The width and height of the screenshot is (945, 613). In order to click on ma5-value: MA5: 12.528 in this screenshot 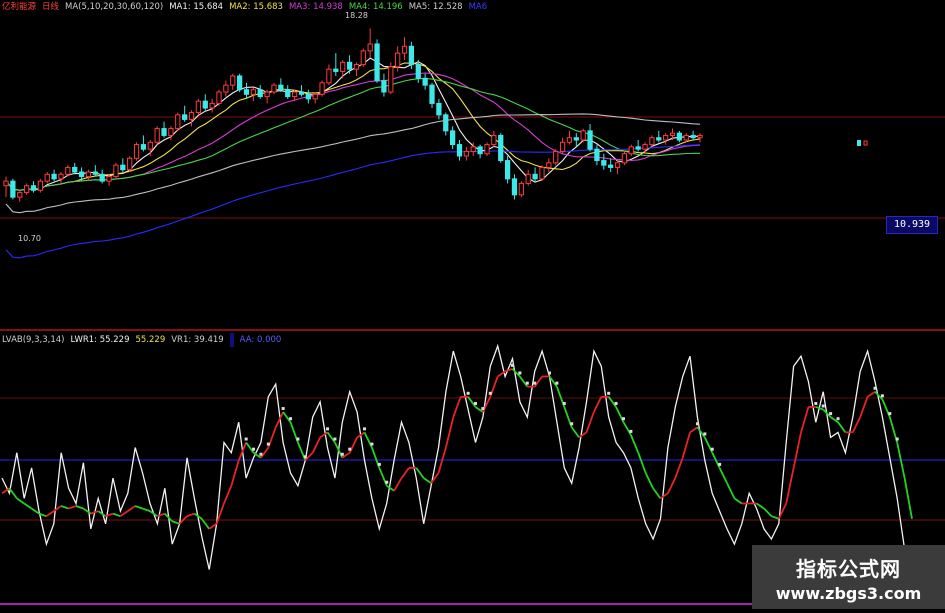, I will do `click(435, 7)`.